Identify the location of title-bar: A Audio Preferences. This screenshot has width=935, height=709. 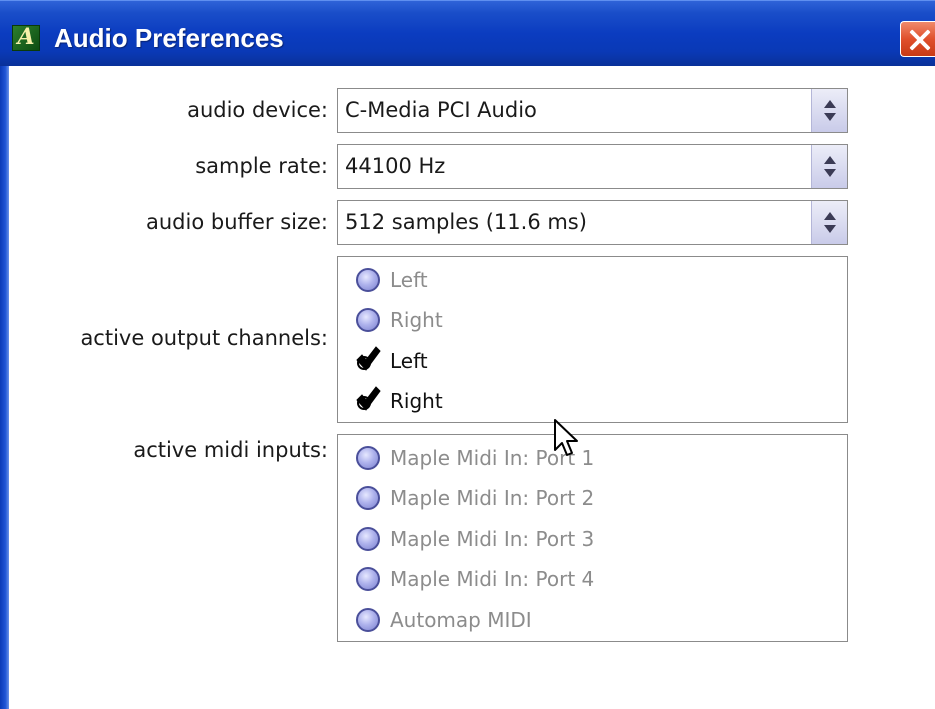
(467, 33).